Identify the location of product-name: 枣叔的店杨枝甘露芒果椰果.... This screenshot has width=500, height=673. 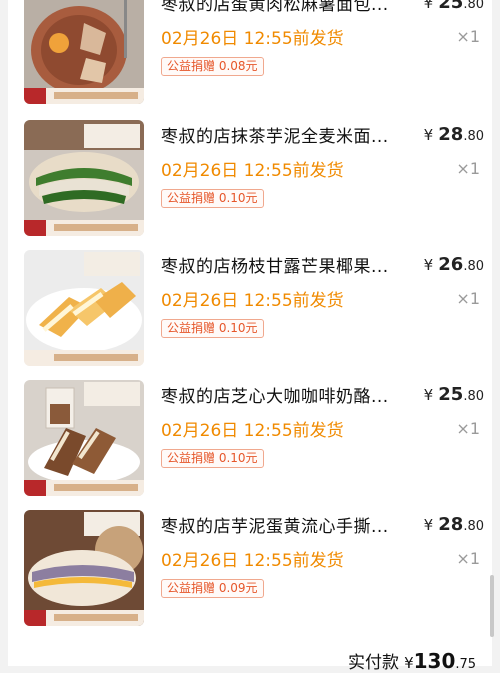
(283, 264).